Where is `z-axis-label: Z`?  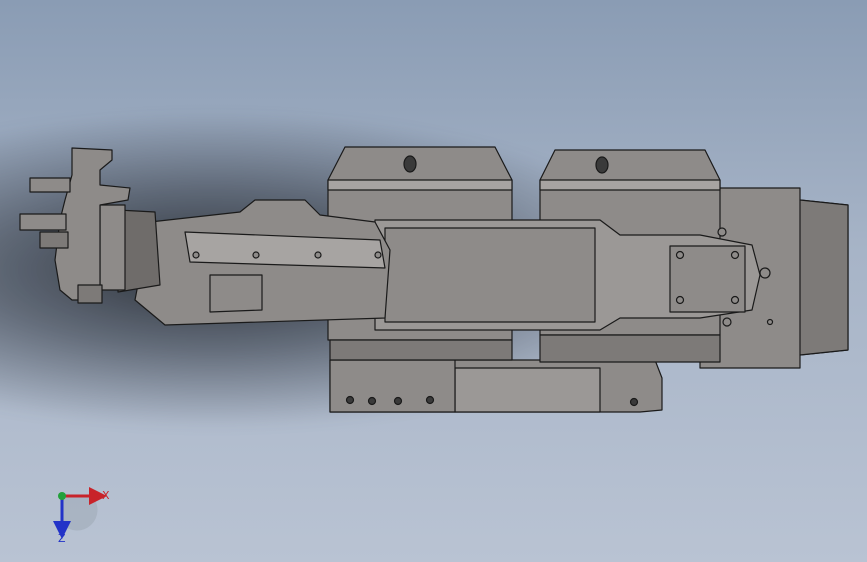 z-axis-label: Z is located at coordinates (62, 538).